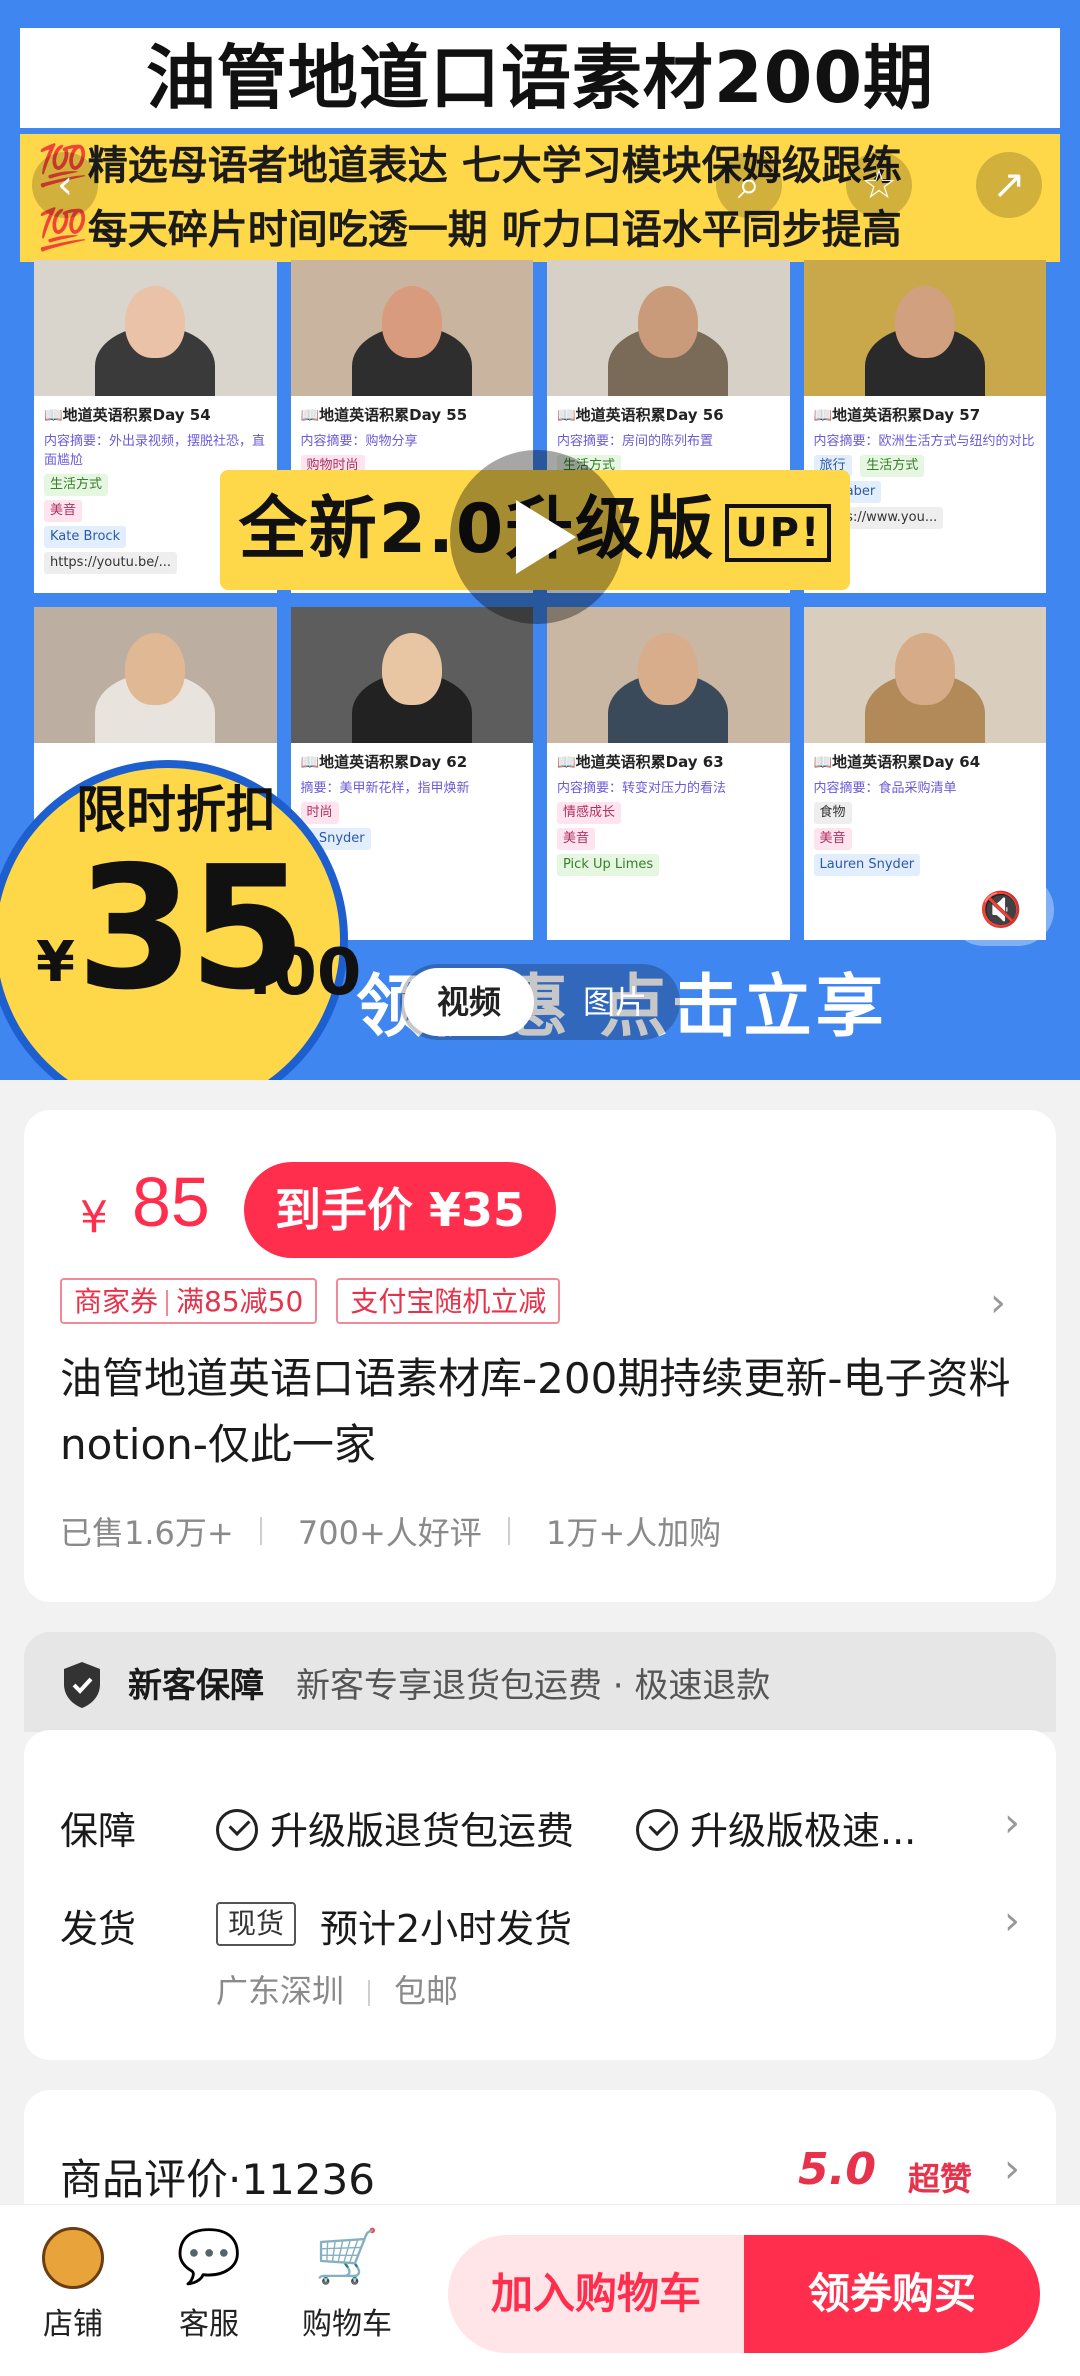 This screenshot has height=2376, width=1080. What do you see at coordinates (778, 533) in the screenshot?
I see `upgrade-badge: UP!` at bounding box center [778, 533].